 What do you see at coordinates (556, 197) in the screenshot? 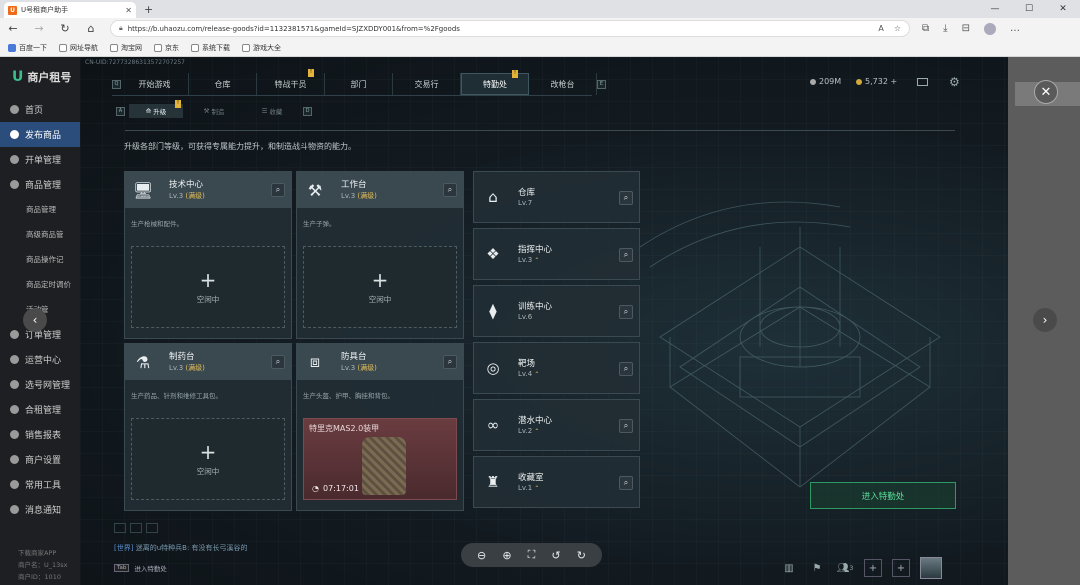
I see `facility-card-warehouse: ⌂ 仓库 Lv.7 ⌕` at bounding box center [556, 197].